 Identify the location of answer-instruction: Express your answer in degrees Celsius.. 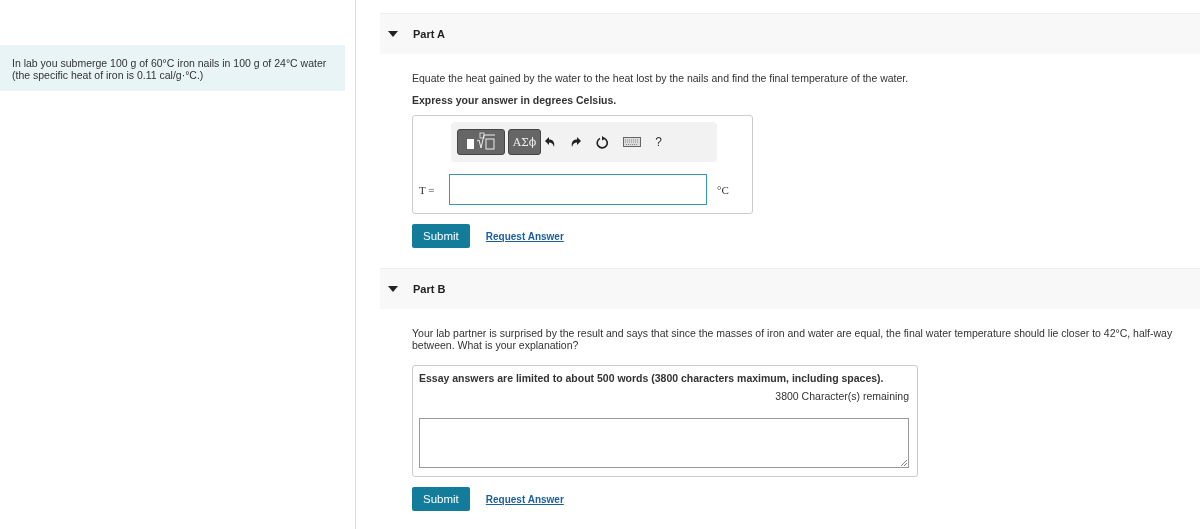
(514, 100).